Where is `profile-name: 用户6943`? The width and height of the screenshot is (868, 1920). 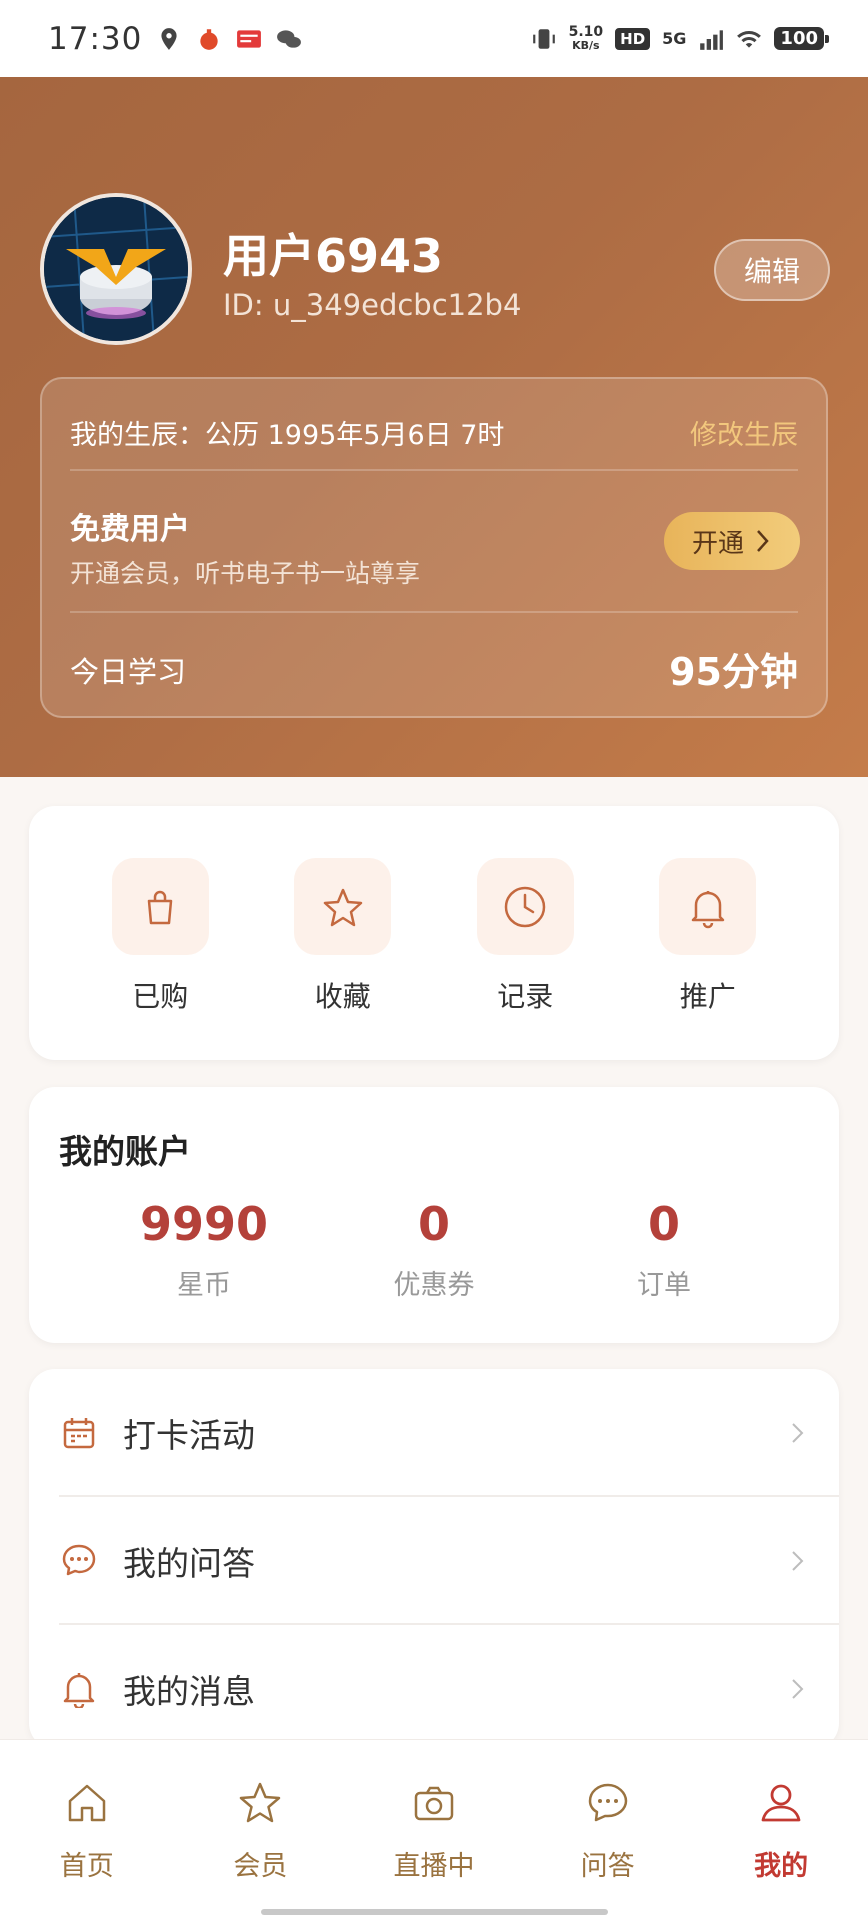
profile-name: 用户6943 is located at coordinates (333, 256).